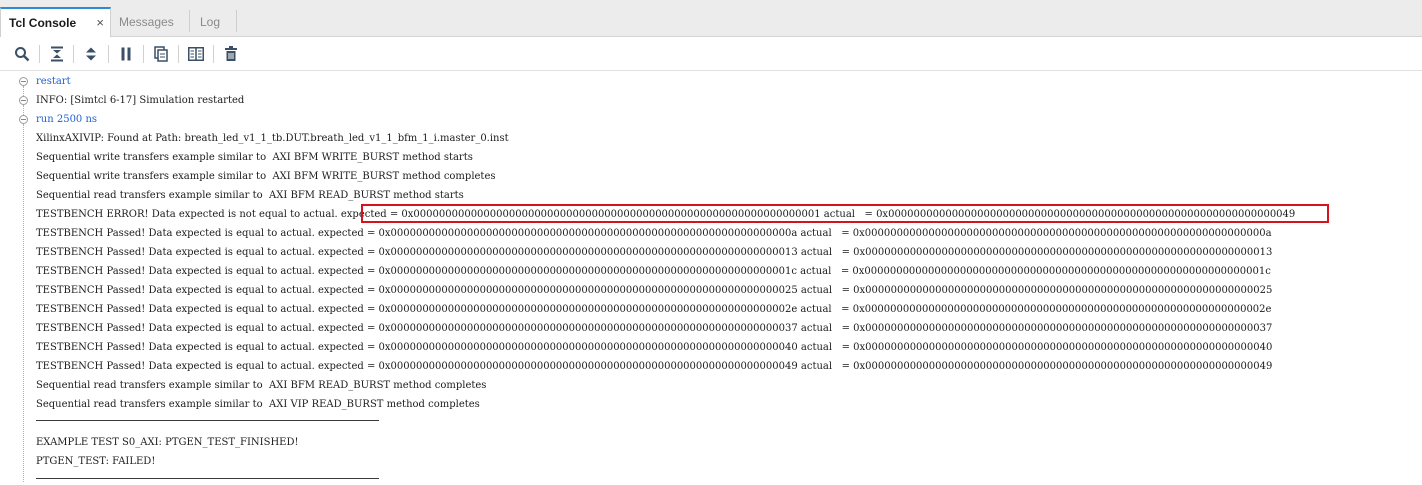  What do you see at coordinates (53, 81) in the screenshot?
I see `console-command: restart` at bounding box center [53, 81].